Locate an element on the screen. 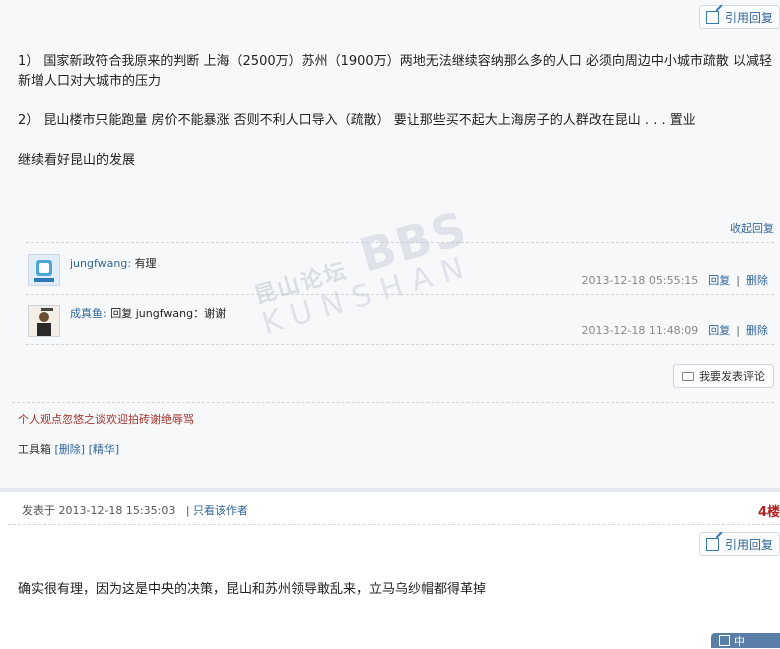 This screenshot has height=649, width=780. user-signature: 个人观点忽悠之谈欢迎拍砖谢绝辱骂 is located at coordinates (106, 419).